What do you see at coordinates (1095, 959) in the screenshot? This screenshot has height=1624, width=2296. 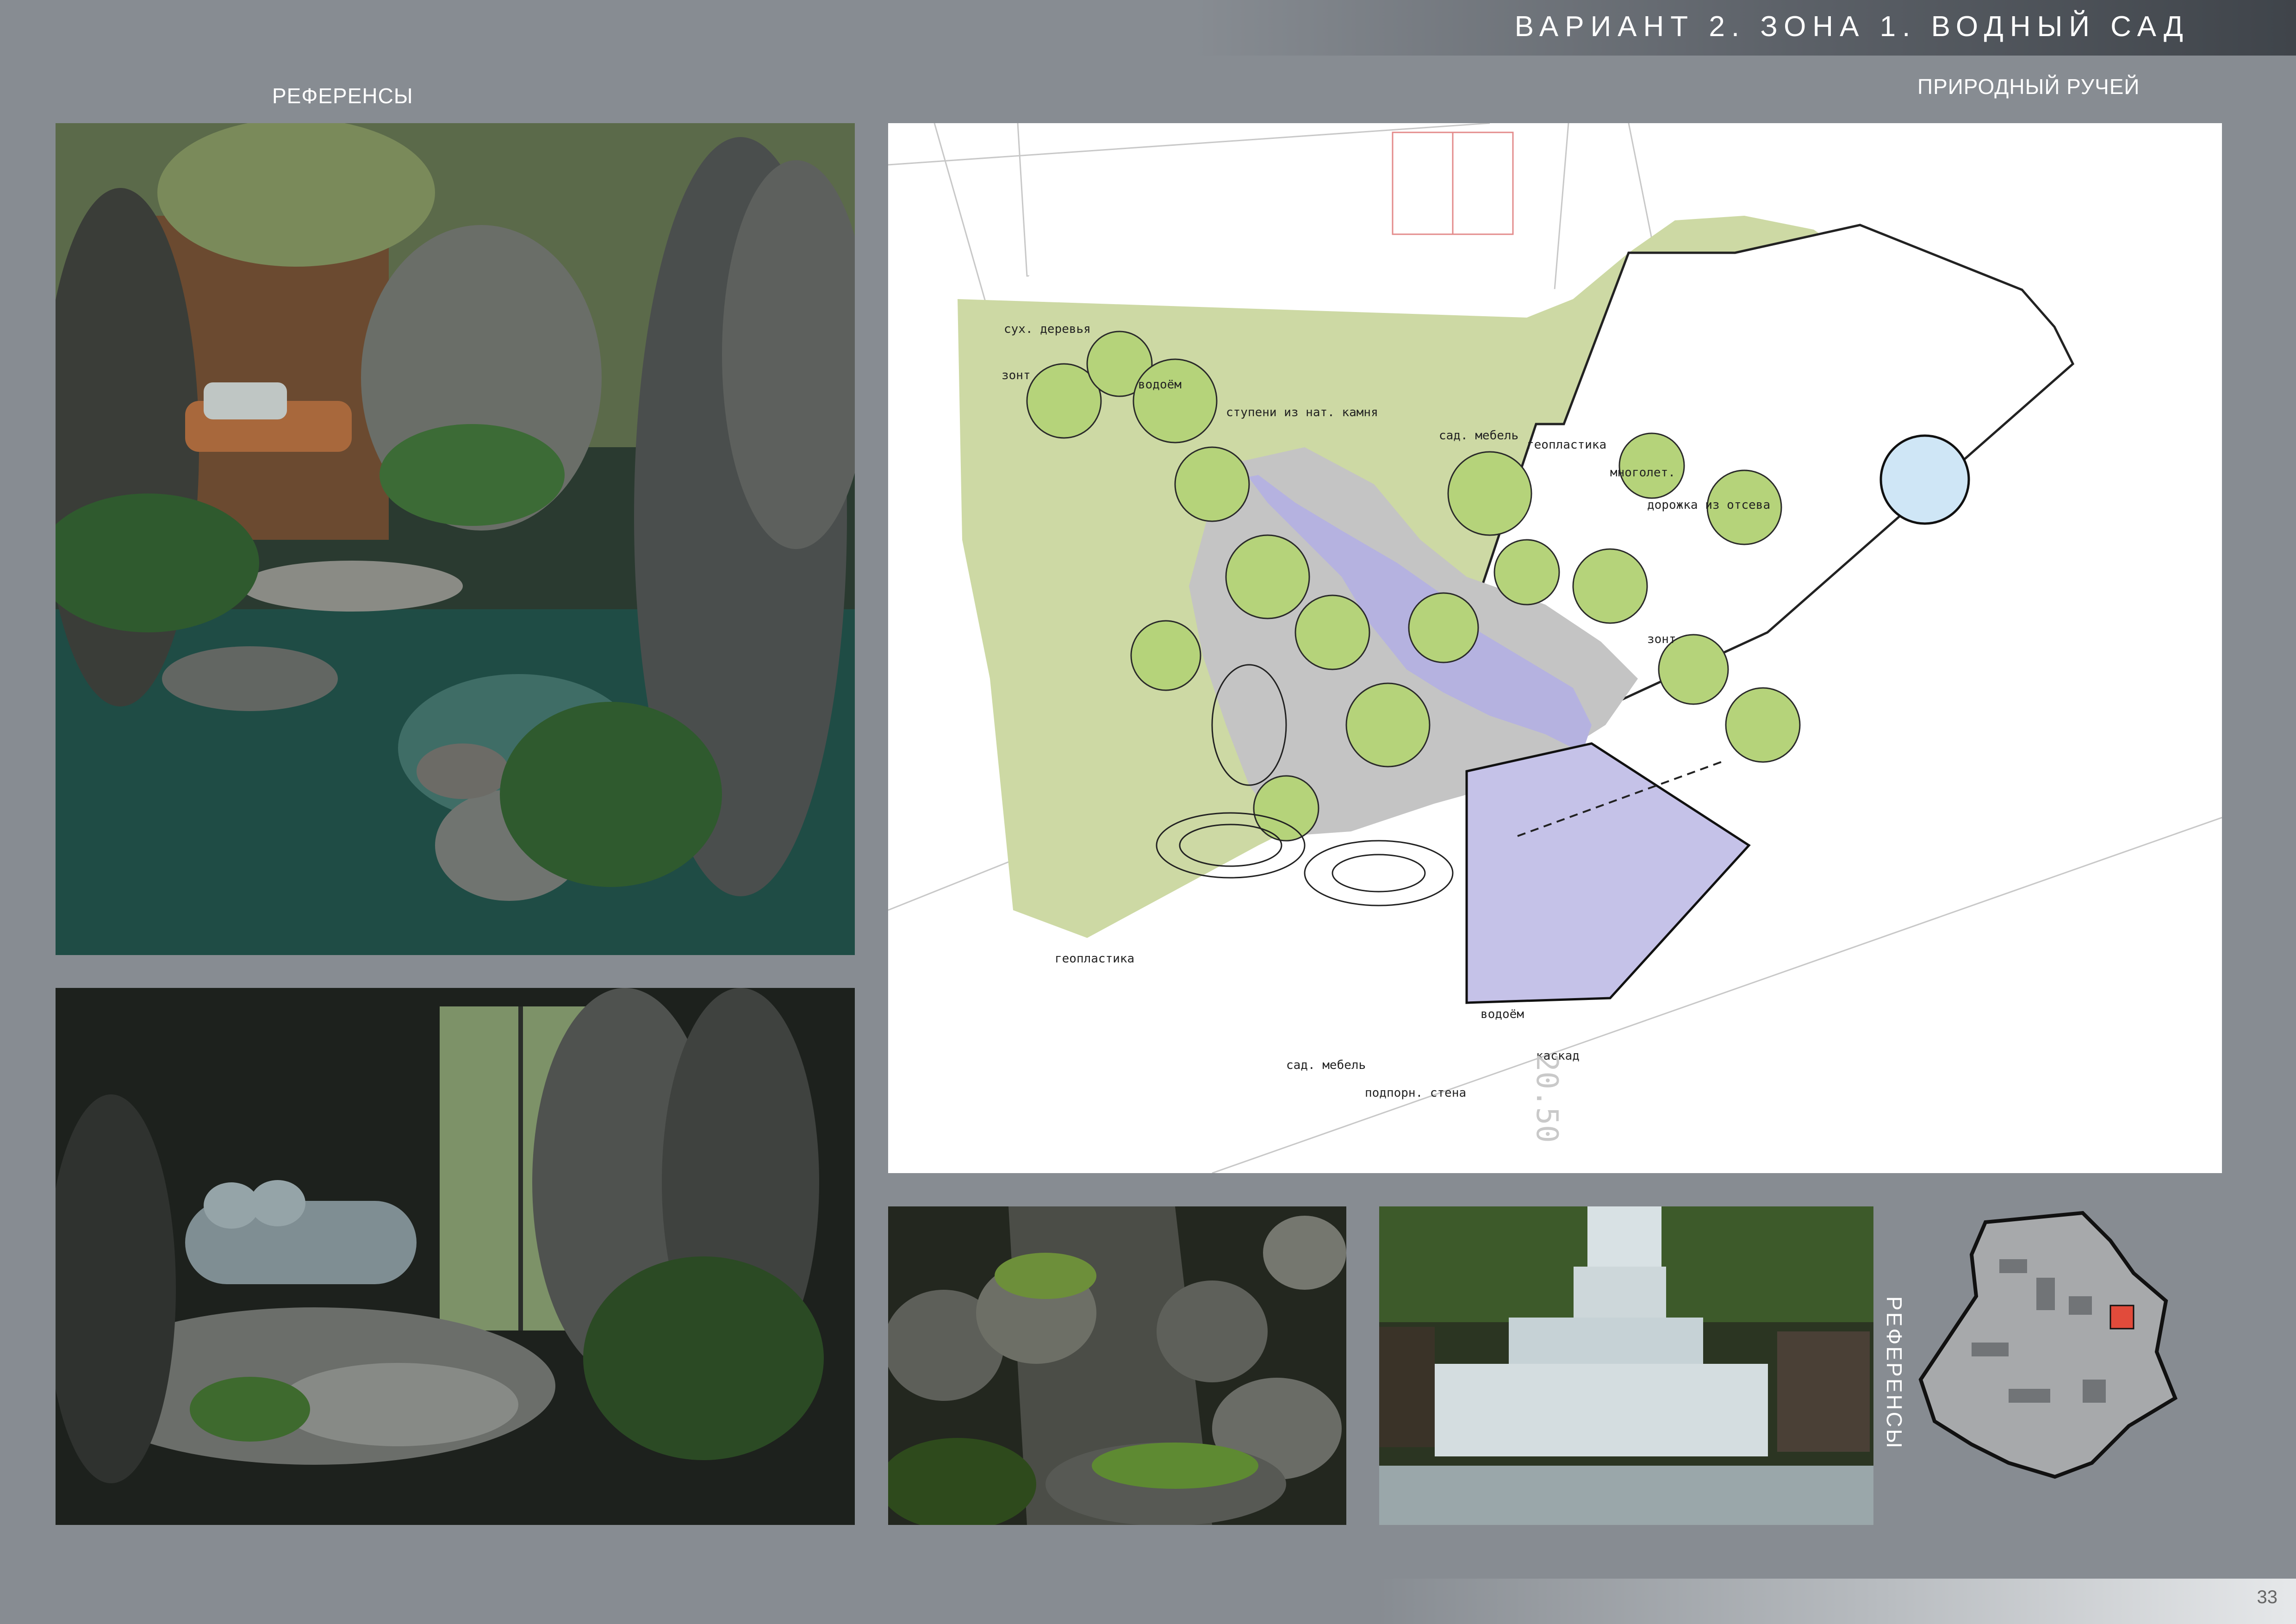 I see `annotation-geoplastic-bottom: геопластика` at bounding box center [1095, 959].